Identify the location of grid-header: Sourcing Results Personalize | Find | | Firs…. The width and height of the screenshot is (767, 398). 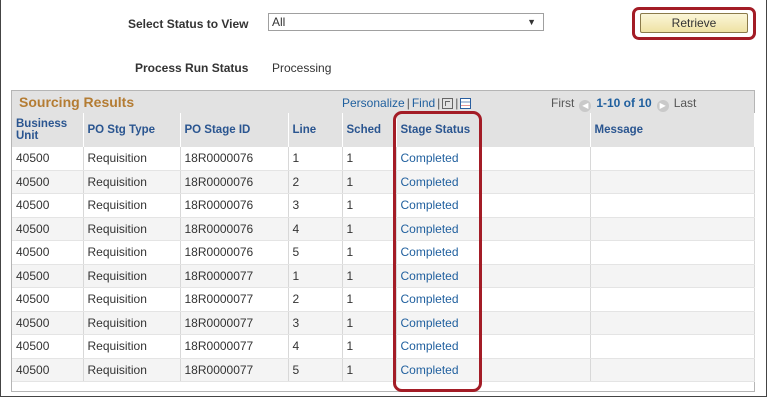
(383, 102).